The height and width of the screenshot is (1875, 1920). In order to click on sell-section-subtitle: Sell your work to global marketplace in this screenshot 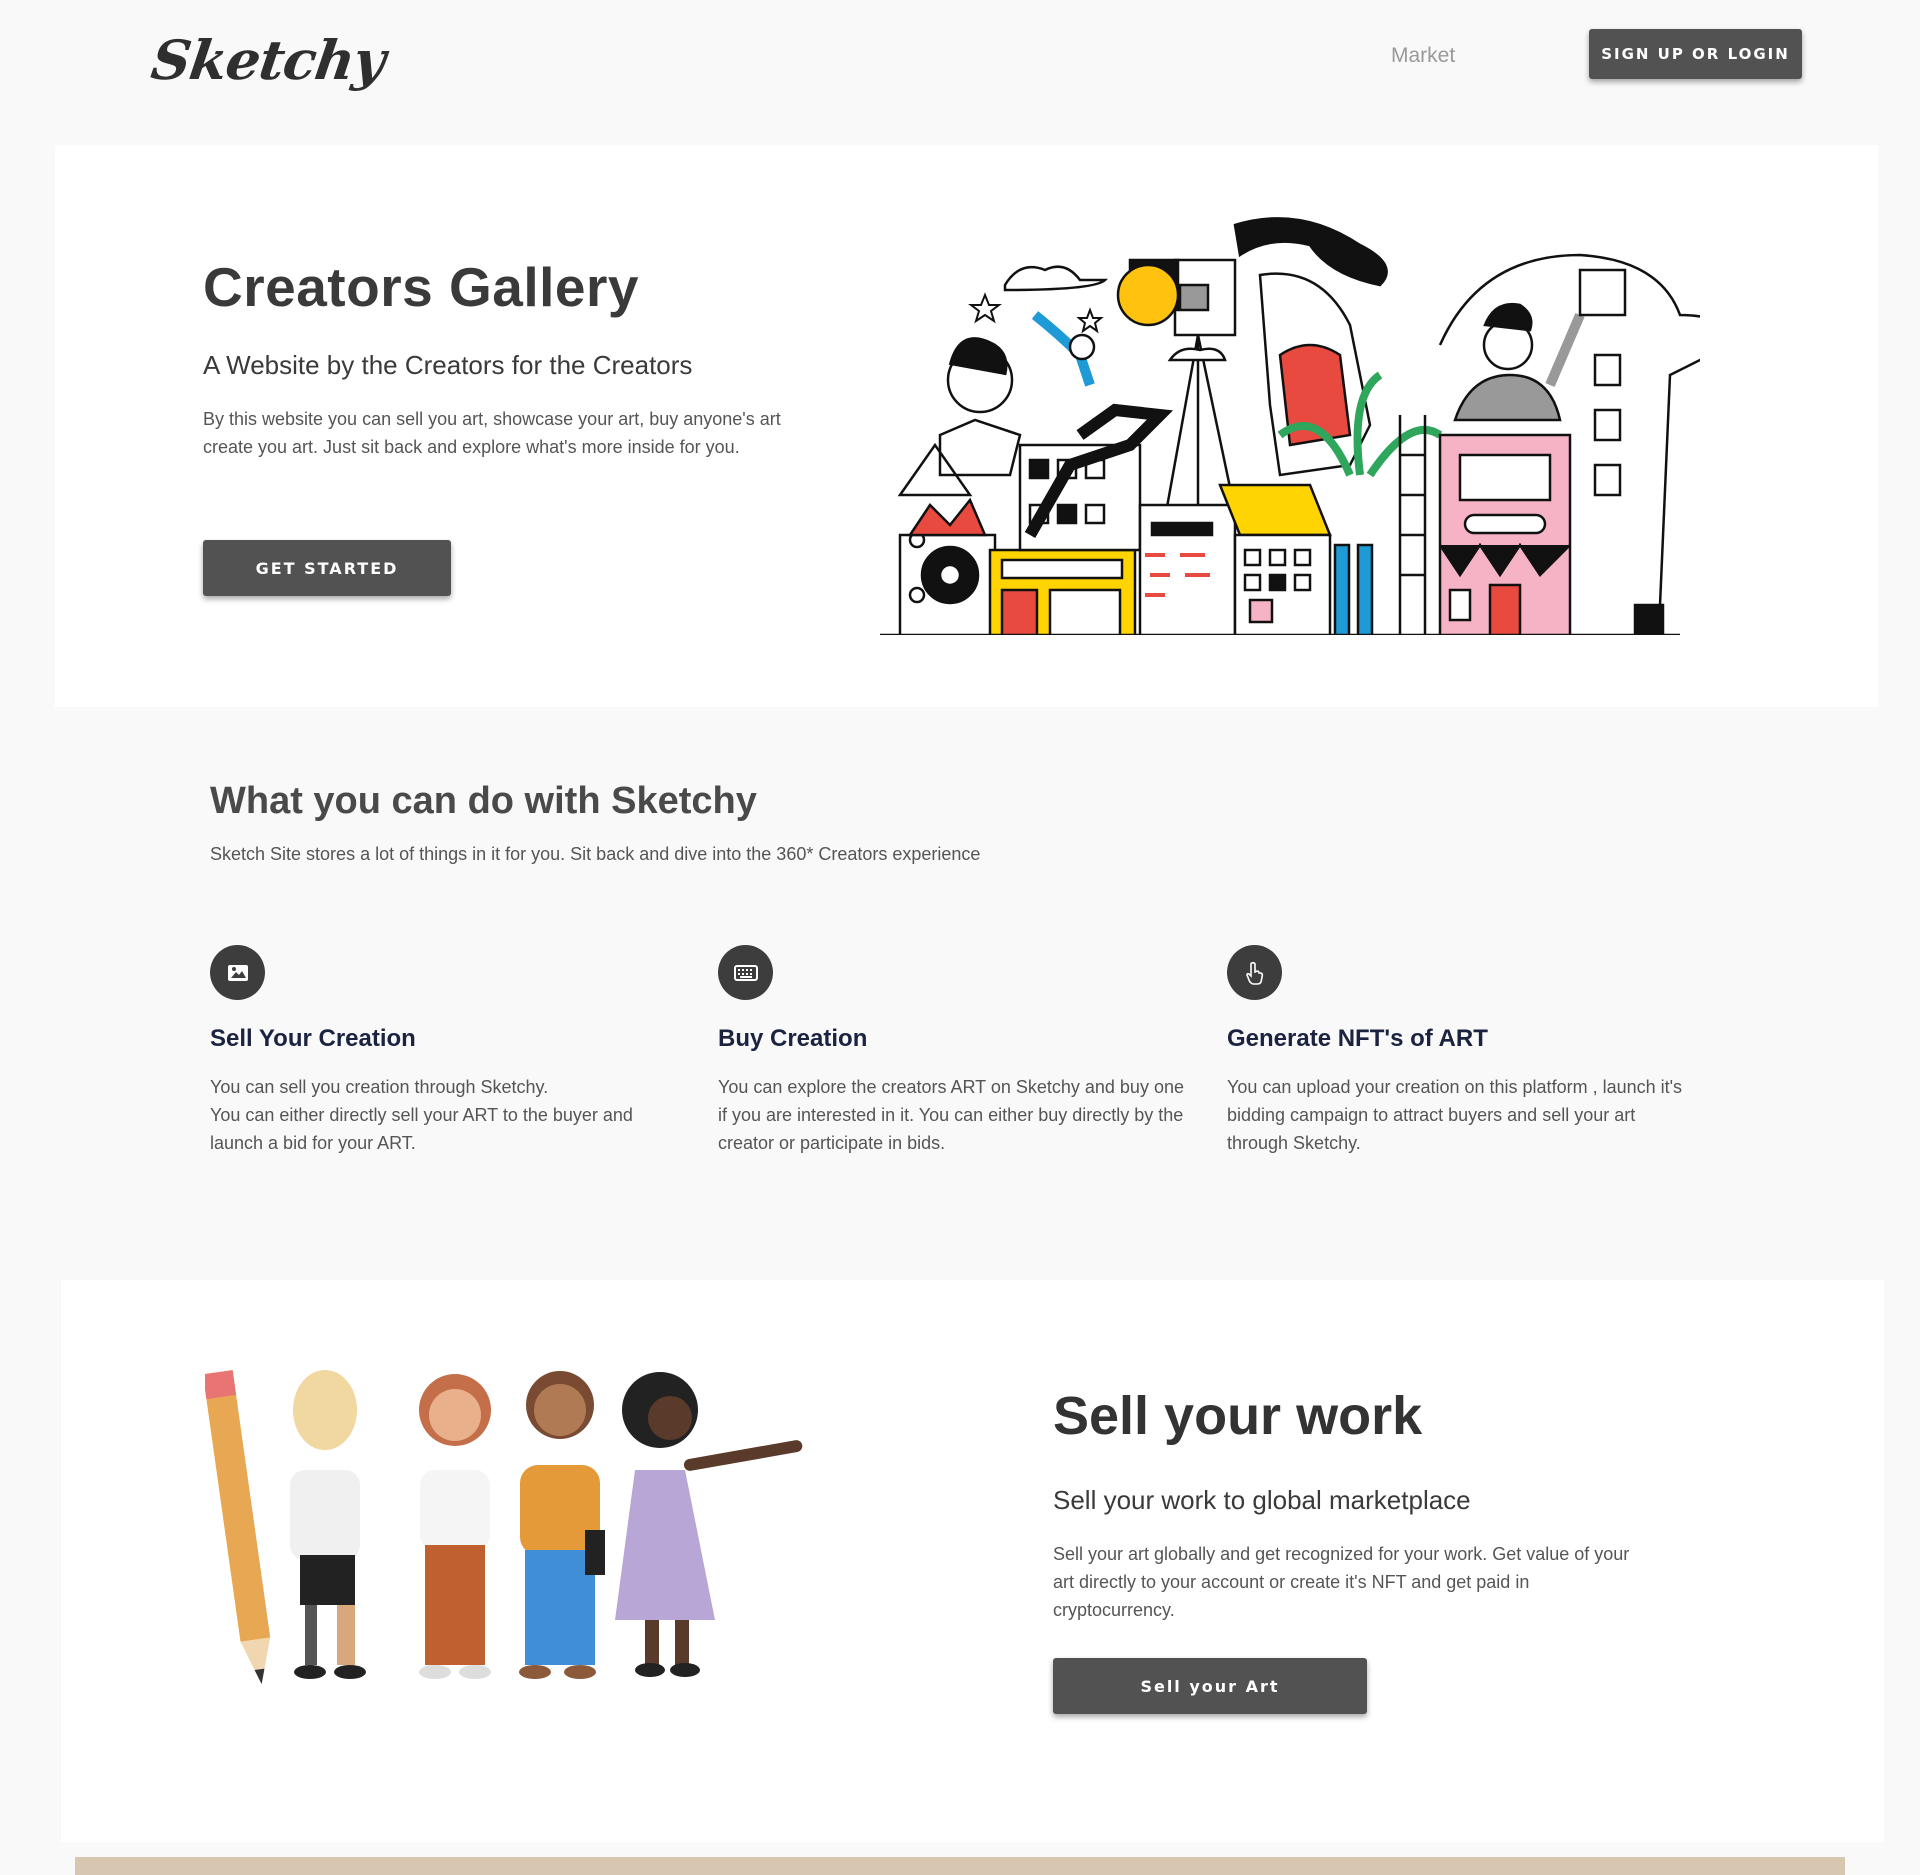, I will do `click(1262, 1500)`.